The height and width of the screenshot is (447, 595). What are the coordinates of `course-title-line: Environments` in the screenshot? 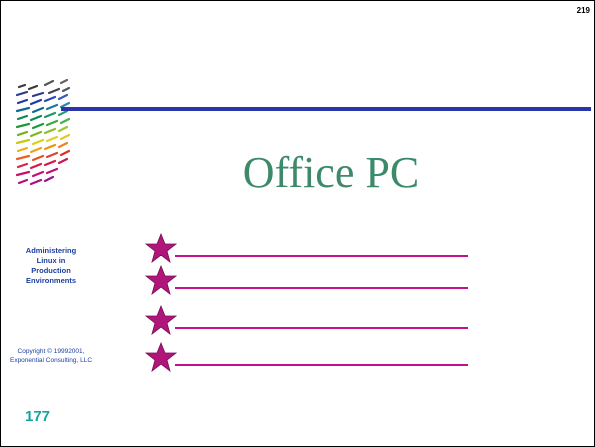 It's located at (50, 280).